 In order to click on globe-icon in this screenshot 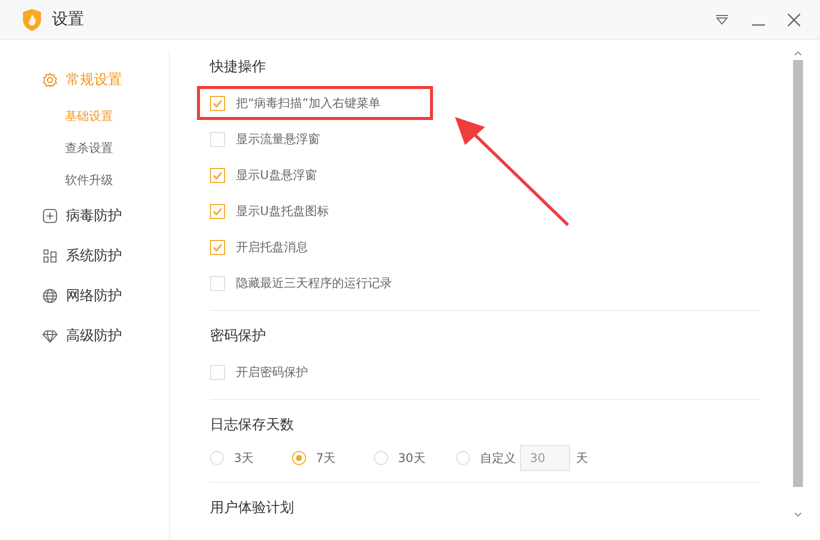, I will do `click(50, 296)`.